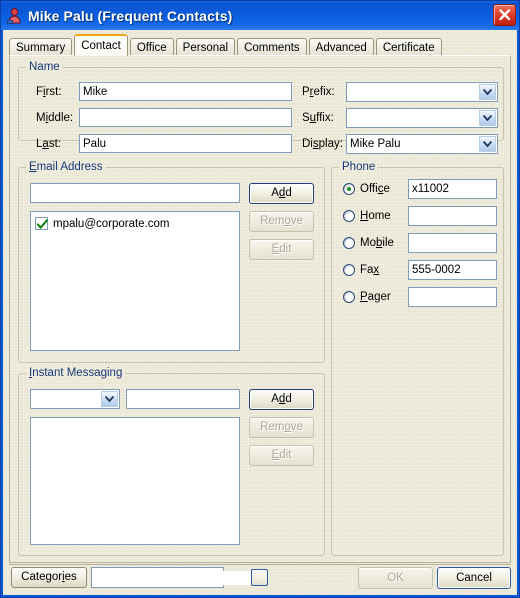  Describe the element at coordinates (55, 118) in the screenshot. I see `middle-name-label: Middle:` at that location.